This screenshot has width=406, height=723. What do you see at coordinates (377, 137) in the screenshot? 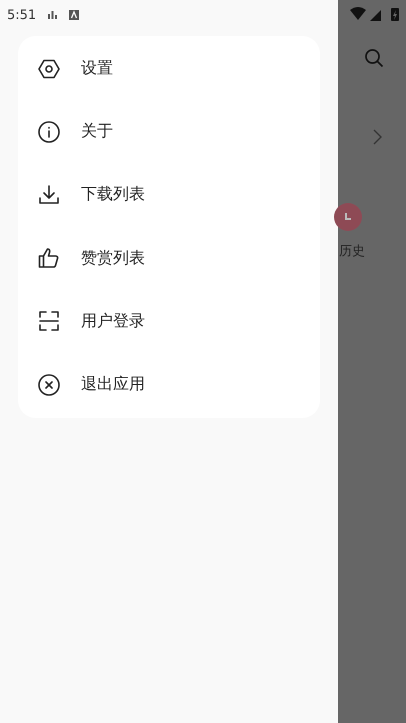
I see `chevron-right-icon` at bounding box center [377, 137].